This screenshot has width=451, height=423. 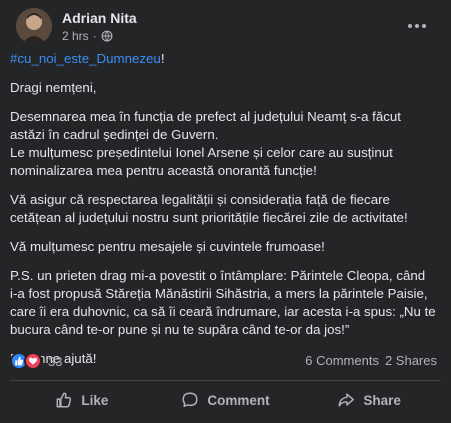 What do you see at coordinates (114, 134) in the screenshot?
I see `paragraph-1-line-2: astăzi în cadrul ședinței de Guvern.` at bounding box center [114, 134].